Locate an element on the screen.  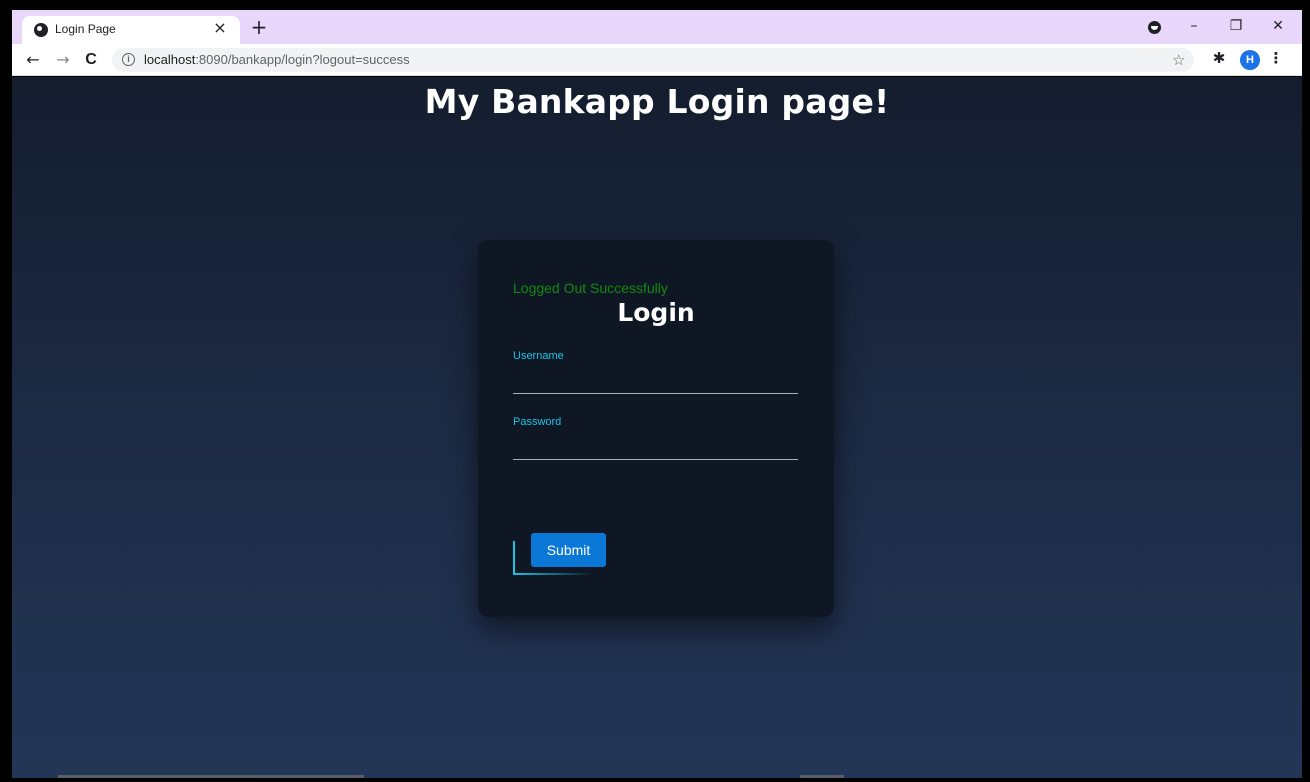
submit-area: Submit is located at coordinates (563, 554).